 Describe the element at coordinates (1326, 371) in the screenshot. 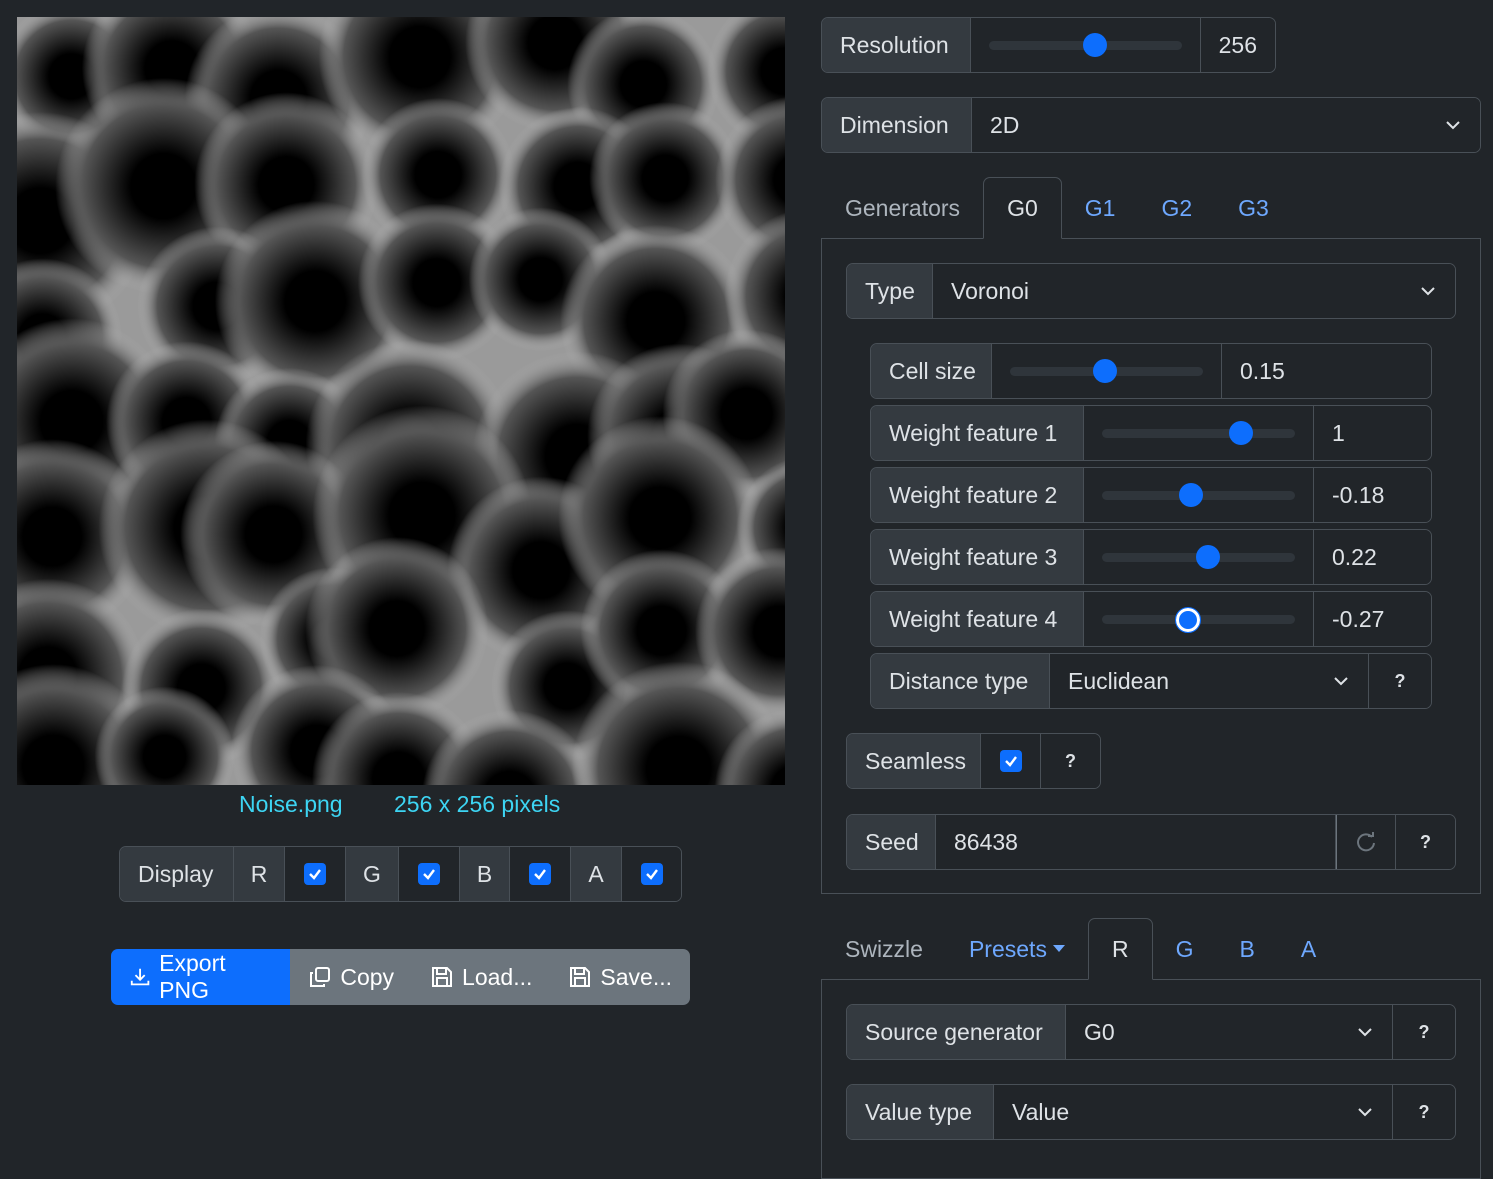

I see `cell-size-value: 0.15` at that location.